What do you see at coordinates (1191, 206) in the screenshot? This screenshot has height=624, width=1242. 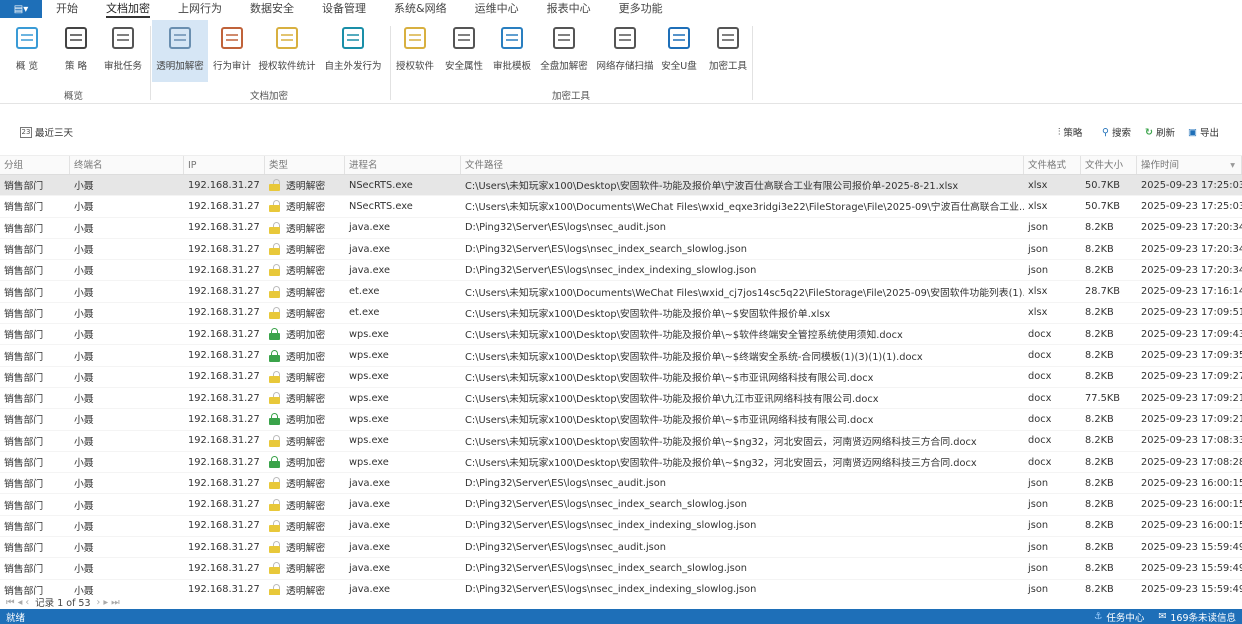 I see `cell-text: 2025-09-23 17:25:03` at bounding box center [1191, 206].